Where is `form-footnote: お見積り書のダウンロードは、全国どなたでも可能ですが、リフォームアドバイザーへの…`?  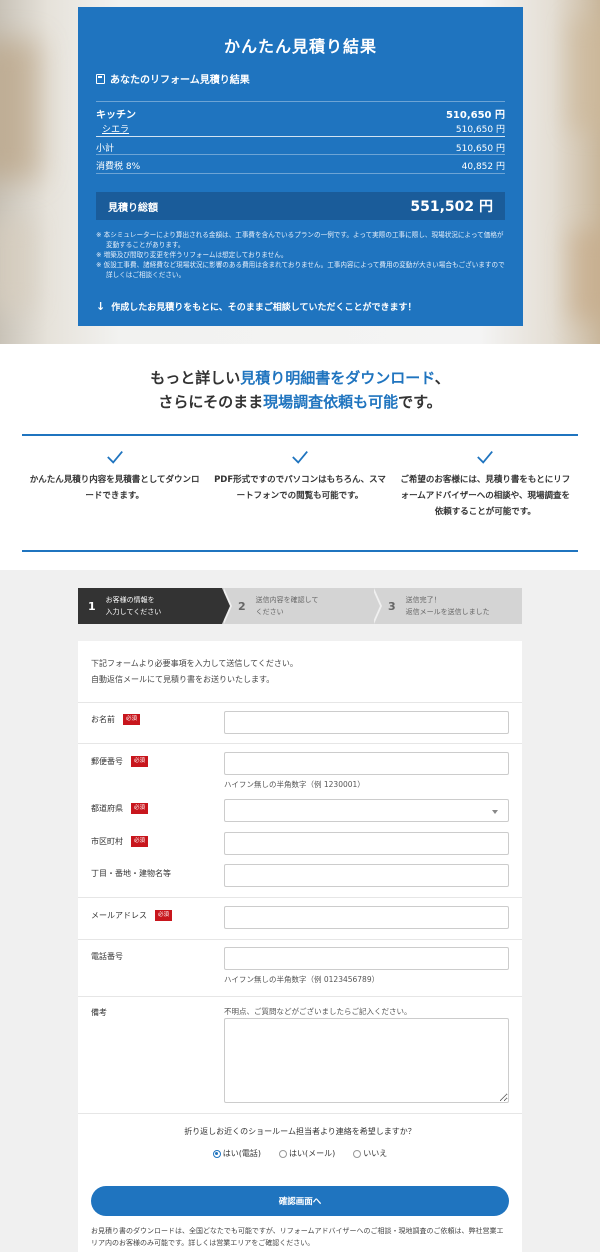
form-footnote: お見積り書のダウンロードは、全国どなたでも可能ですが、リフォームアドバイザーへの… is located at coordinates (297, 1237).